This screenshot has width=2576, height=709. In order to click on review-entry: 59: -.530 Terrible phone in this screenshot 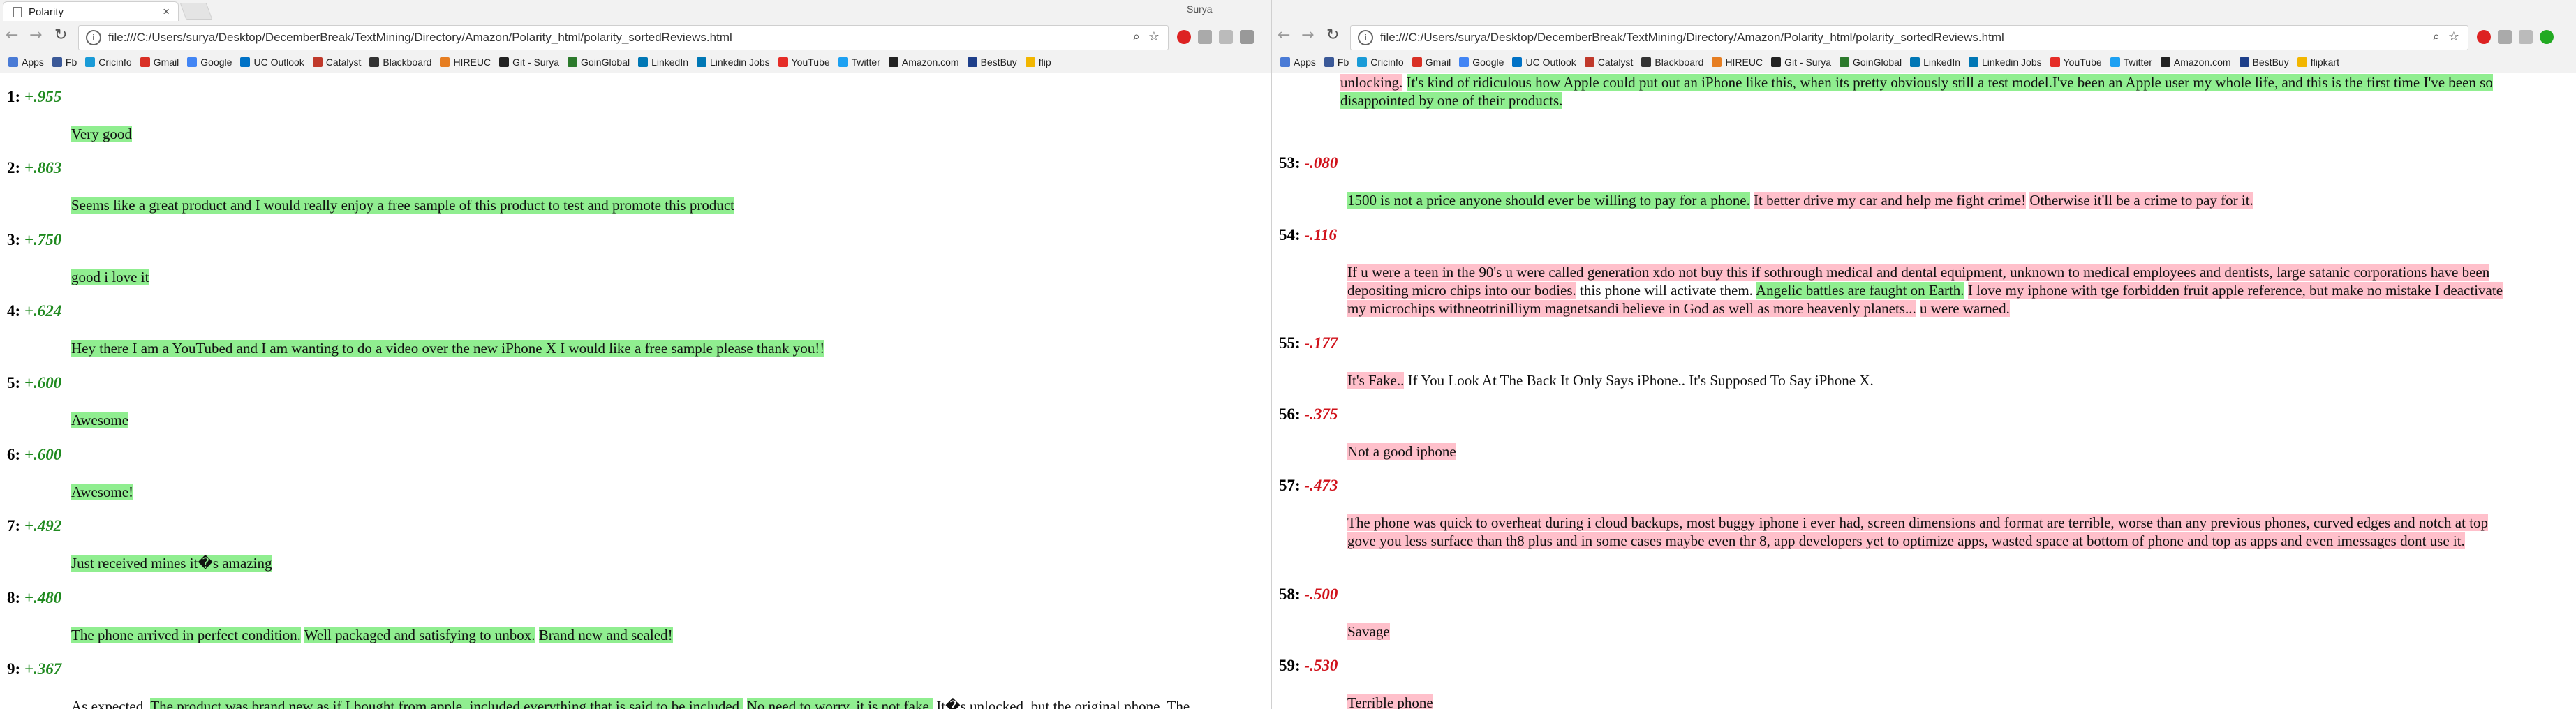, I will do `click(1917, 682)`.